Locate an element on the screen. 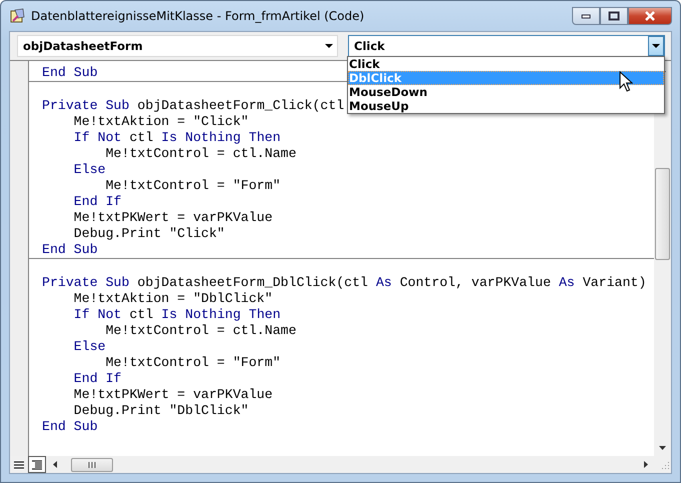 Image resolution: width=681 pixels, height=483 pixels. code-line: Private Sub objDatasheetForm_DblClick(ctl As Control, varPKValue As Variant) is located at coordinates (344, 283).